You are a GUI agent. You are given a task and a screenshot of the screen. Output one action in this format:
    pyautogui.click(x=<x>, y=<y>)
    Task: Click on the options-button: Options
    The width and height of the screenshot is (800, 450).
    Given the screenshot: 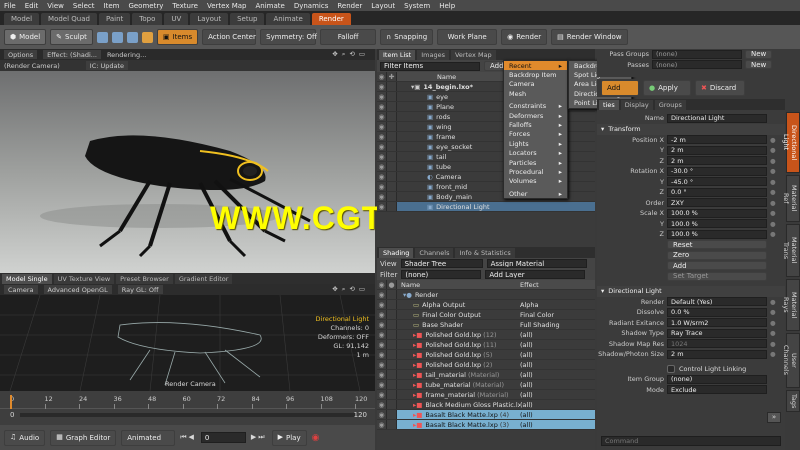 What is the action you would take?
    pyautogui.click(x=21, y=54)
    